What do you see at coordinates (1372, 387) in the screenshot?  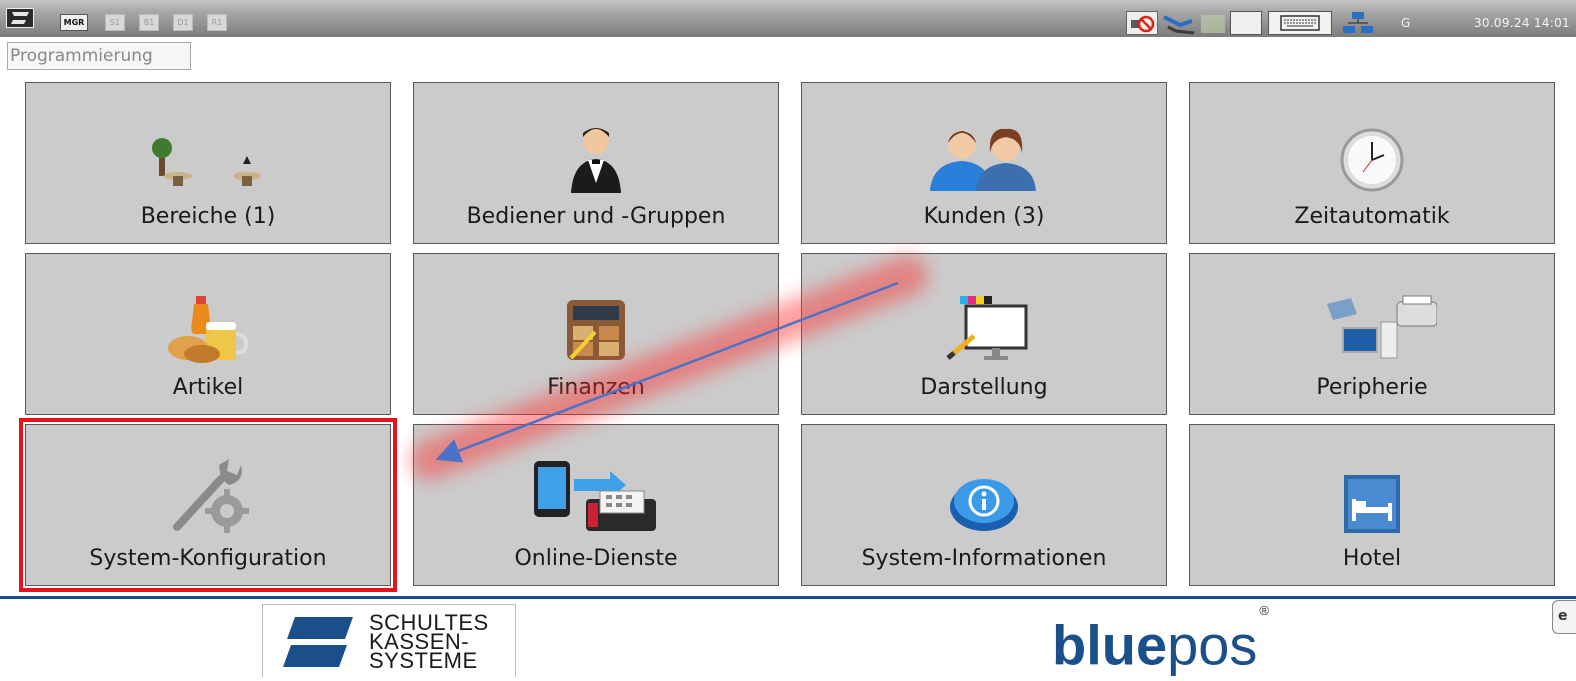 I see `tile-label: Peripherie` at bounding box center [1372, 387].